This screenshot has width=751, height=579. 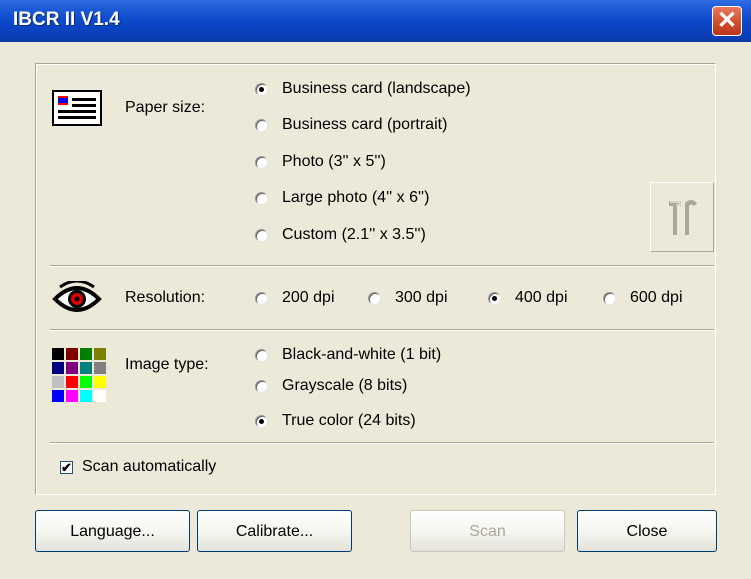 I want to click on image-type-label: Image type:, so click(x=167, y=364).